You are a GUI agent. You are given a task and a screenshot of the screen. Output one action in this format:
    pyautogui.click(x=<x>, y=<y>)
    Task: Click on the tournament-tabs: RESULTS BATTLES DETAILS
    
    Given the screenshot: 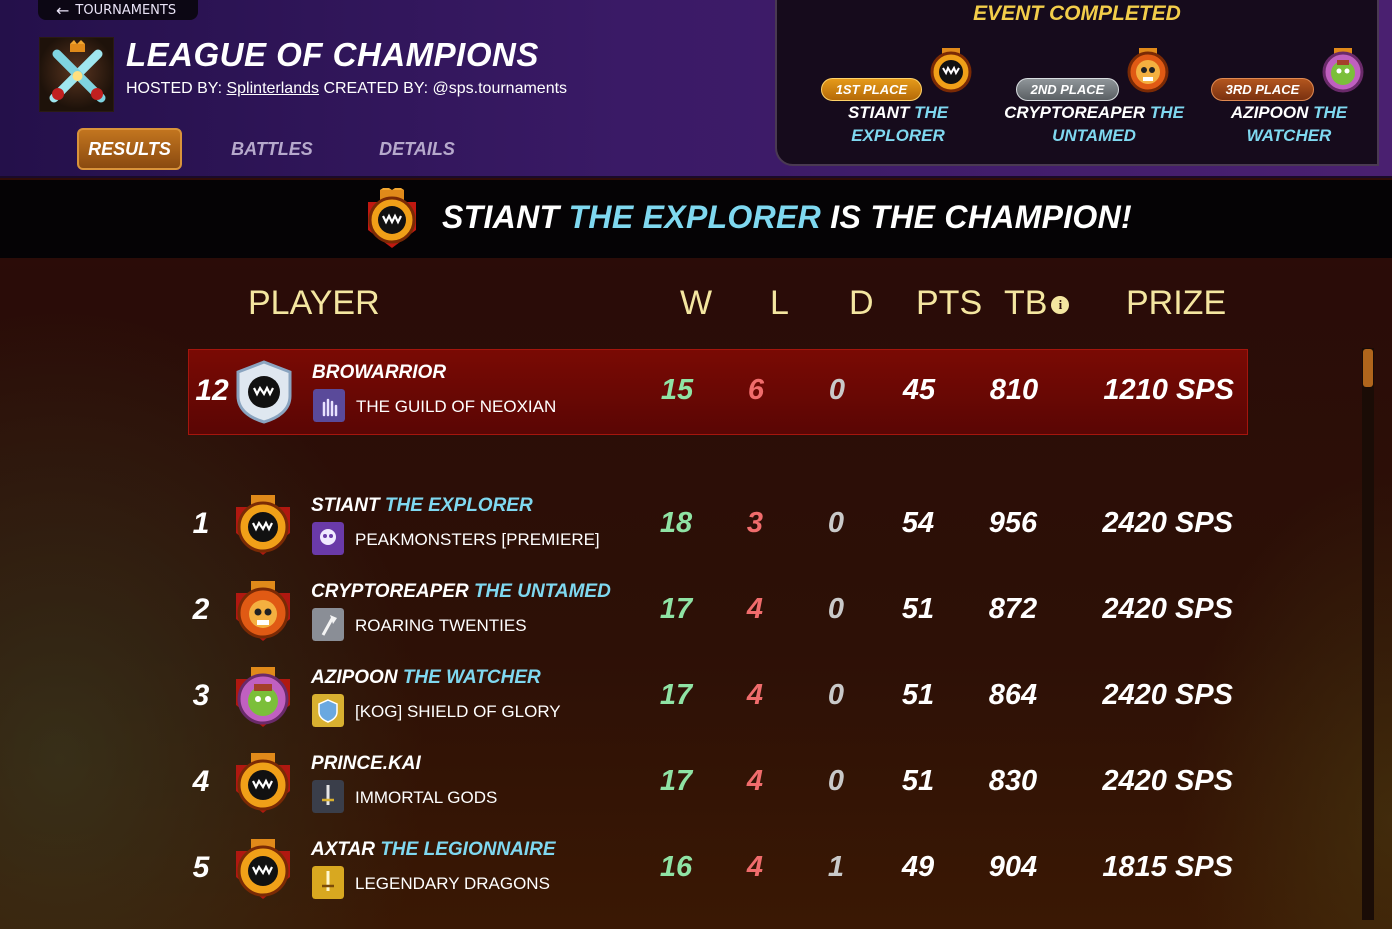 What is the action you would take?
    pyautogui.click(x=274, y=149)
    